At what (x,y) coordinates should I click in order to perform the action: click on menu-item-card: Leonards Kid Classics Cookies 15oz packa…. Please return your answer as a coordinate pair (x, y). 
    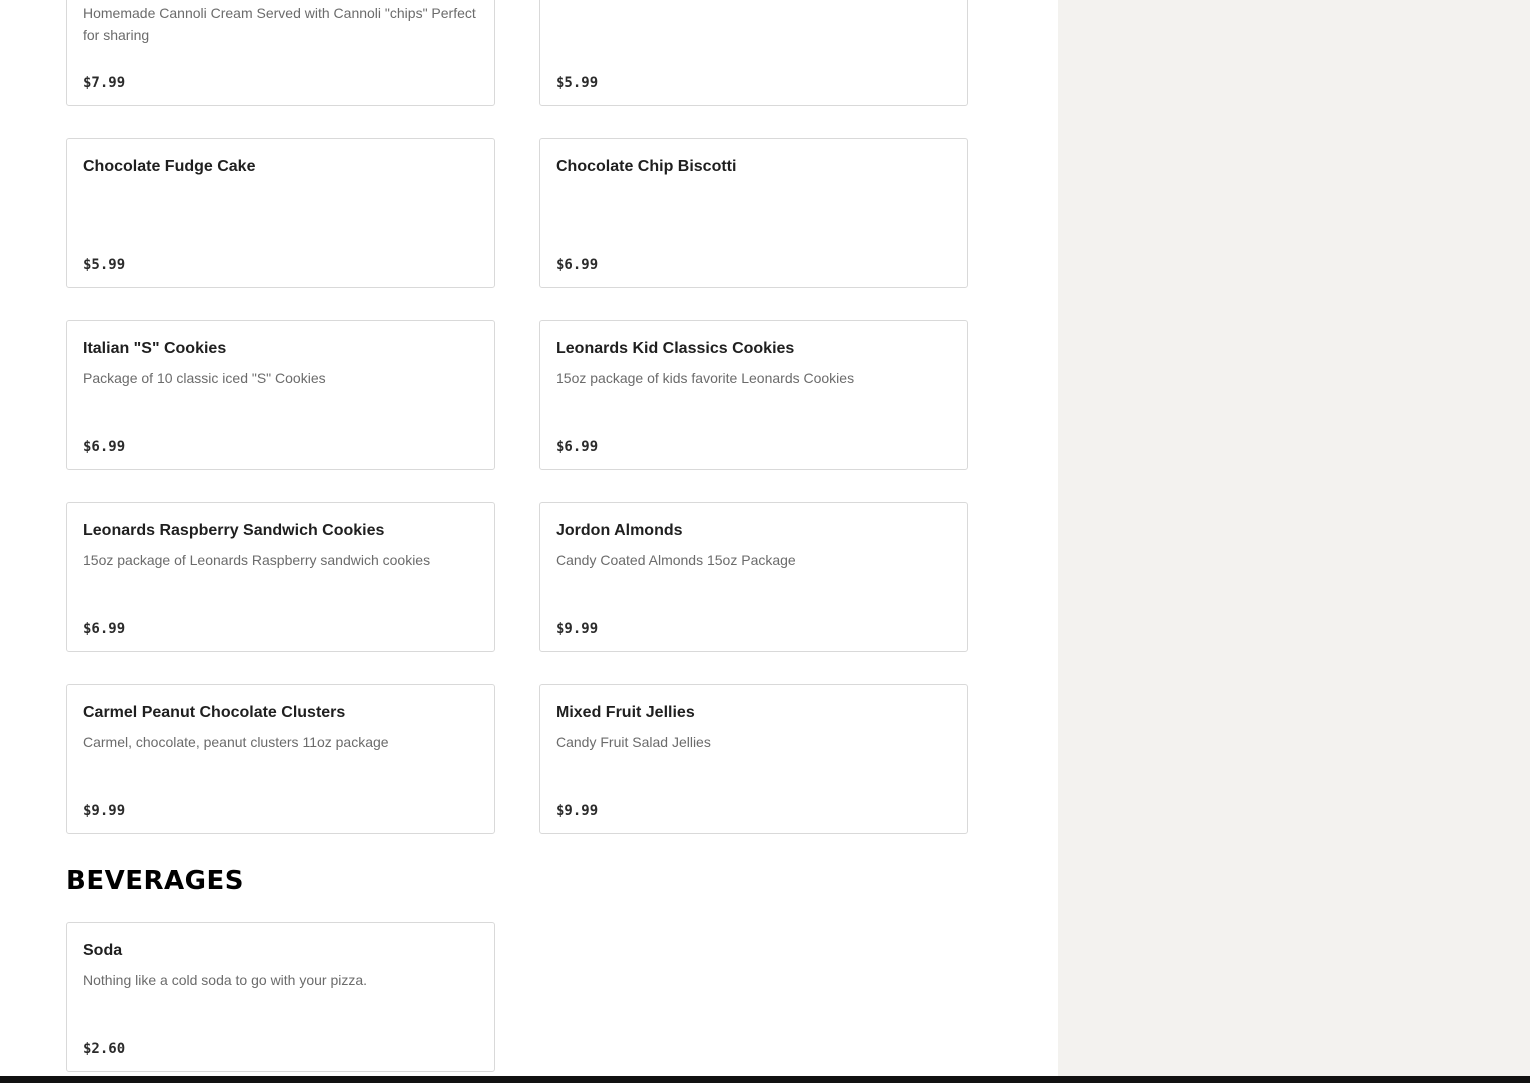
    Looking at the image, I should click on (753, 395).